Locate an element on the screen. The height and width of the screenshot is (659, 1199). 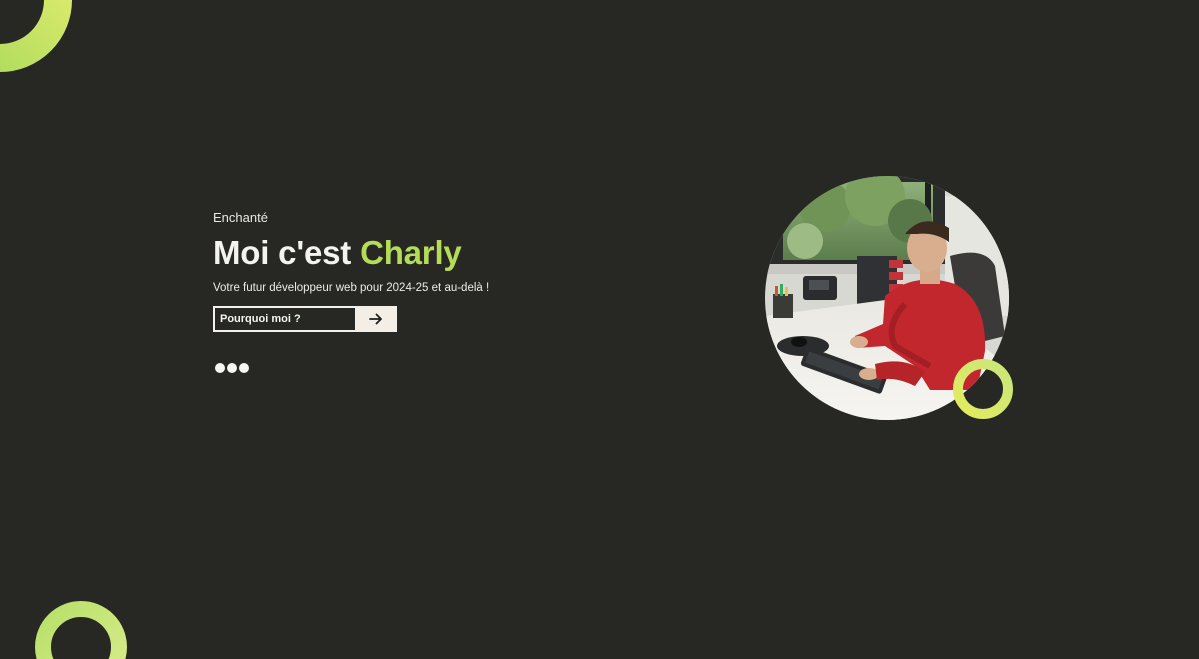
arrow-right-icon-glyph is located at coordinates (375, 319).